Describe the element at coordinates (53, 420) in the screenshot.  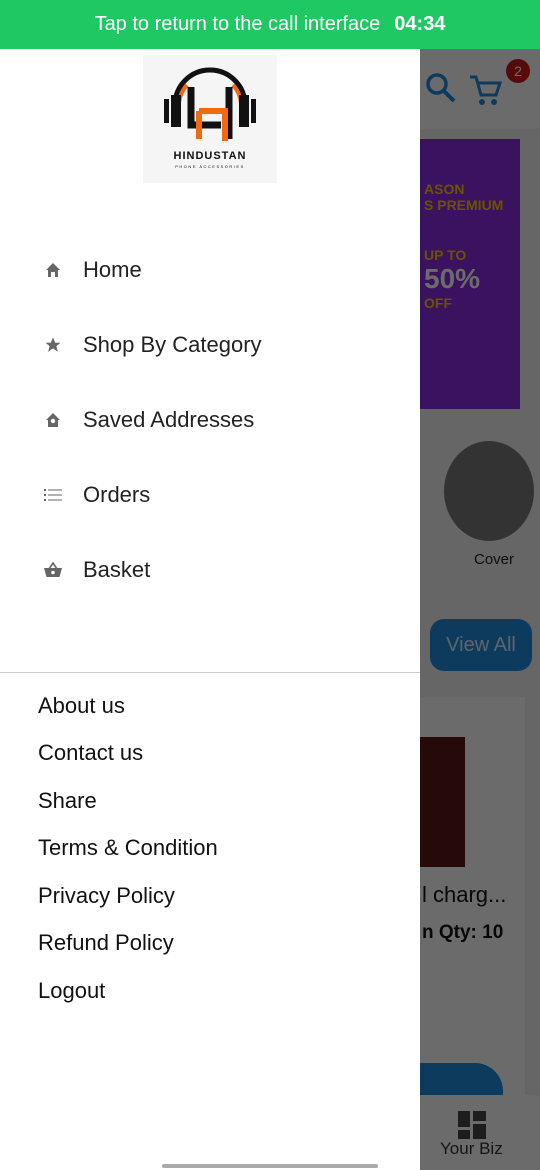
I see `location-home-icon` at that location.